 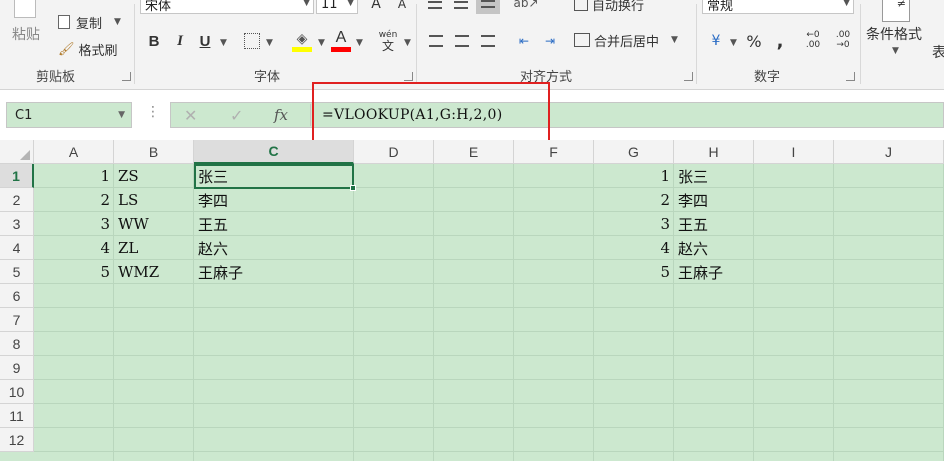 I want to click on enter-formula-button: ✓, so click(x=239, y=115).